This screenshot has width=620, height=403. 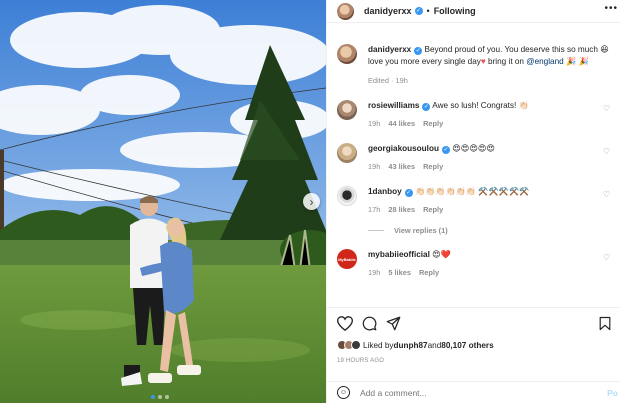 I want to click on comment-meta: 19h 44 likes Reply, so click(x=493, y=124).